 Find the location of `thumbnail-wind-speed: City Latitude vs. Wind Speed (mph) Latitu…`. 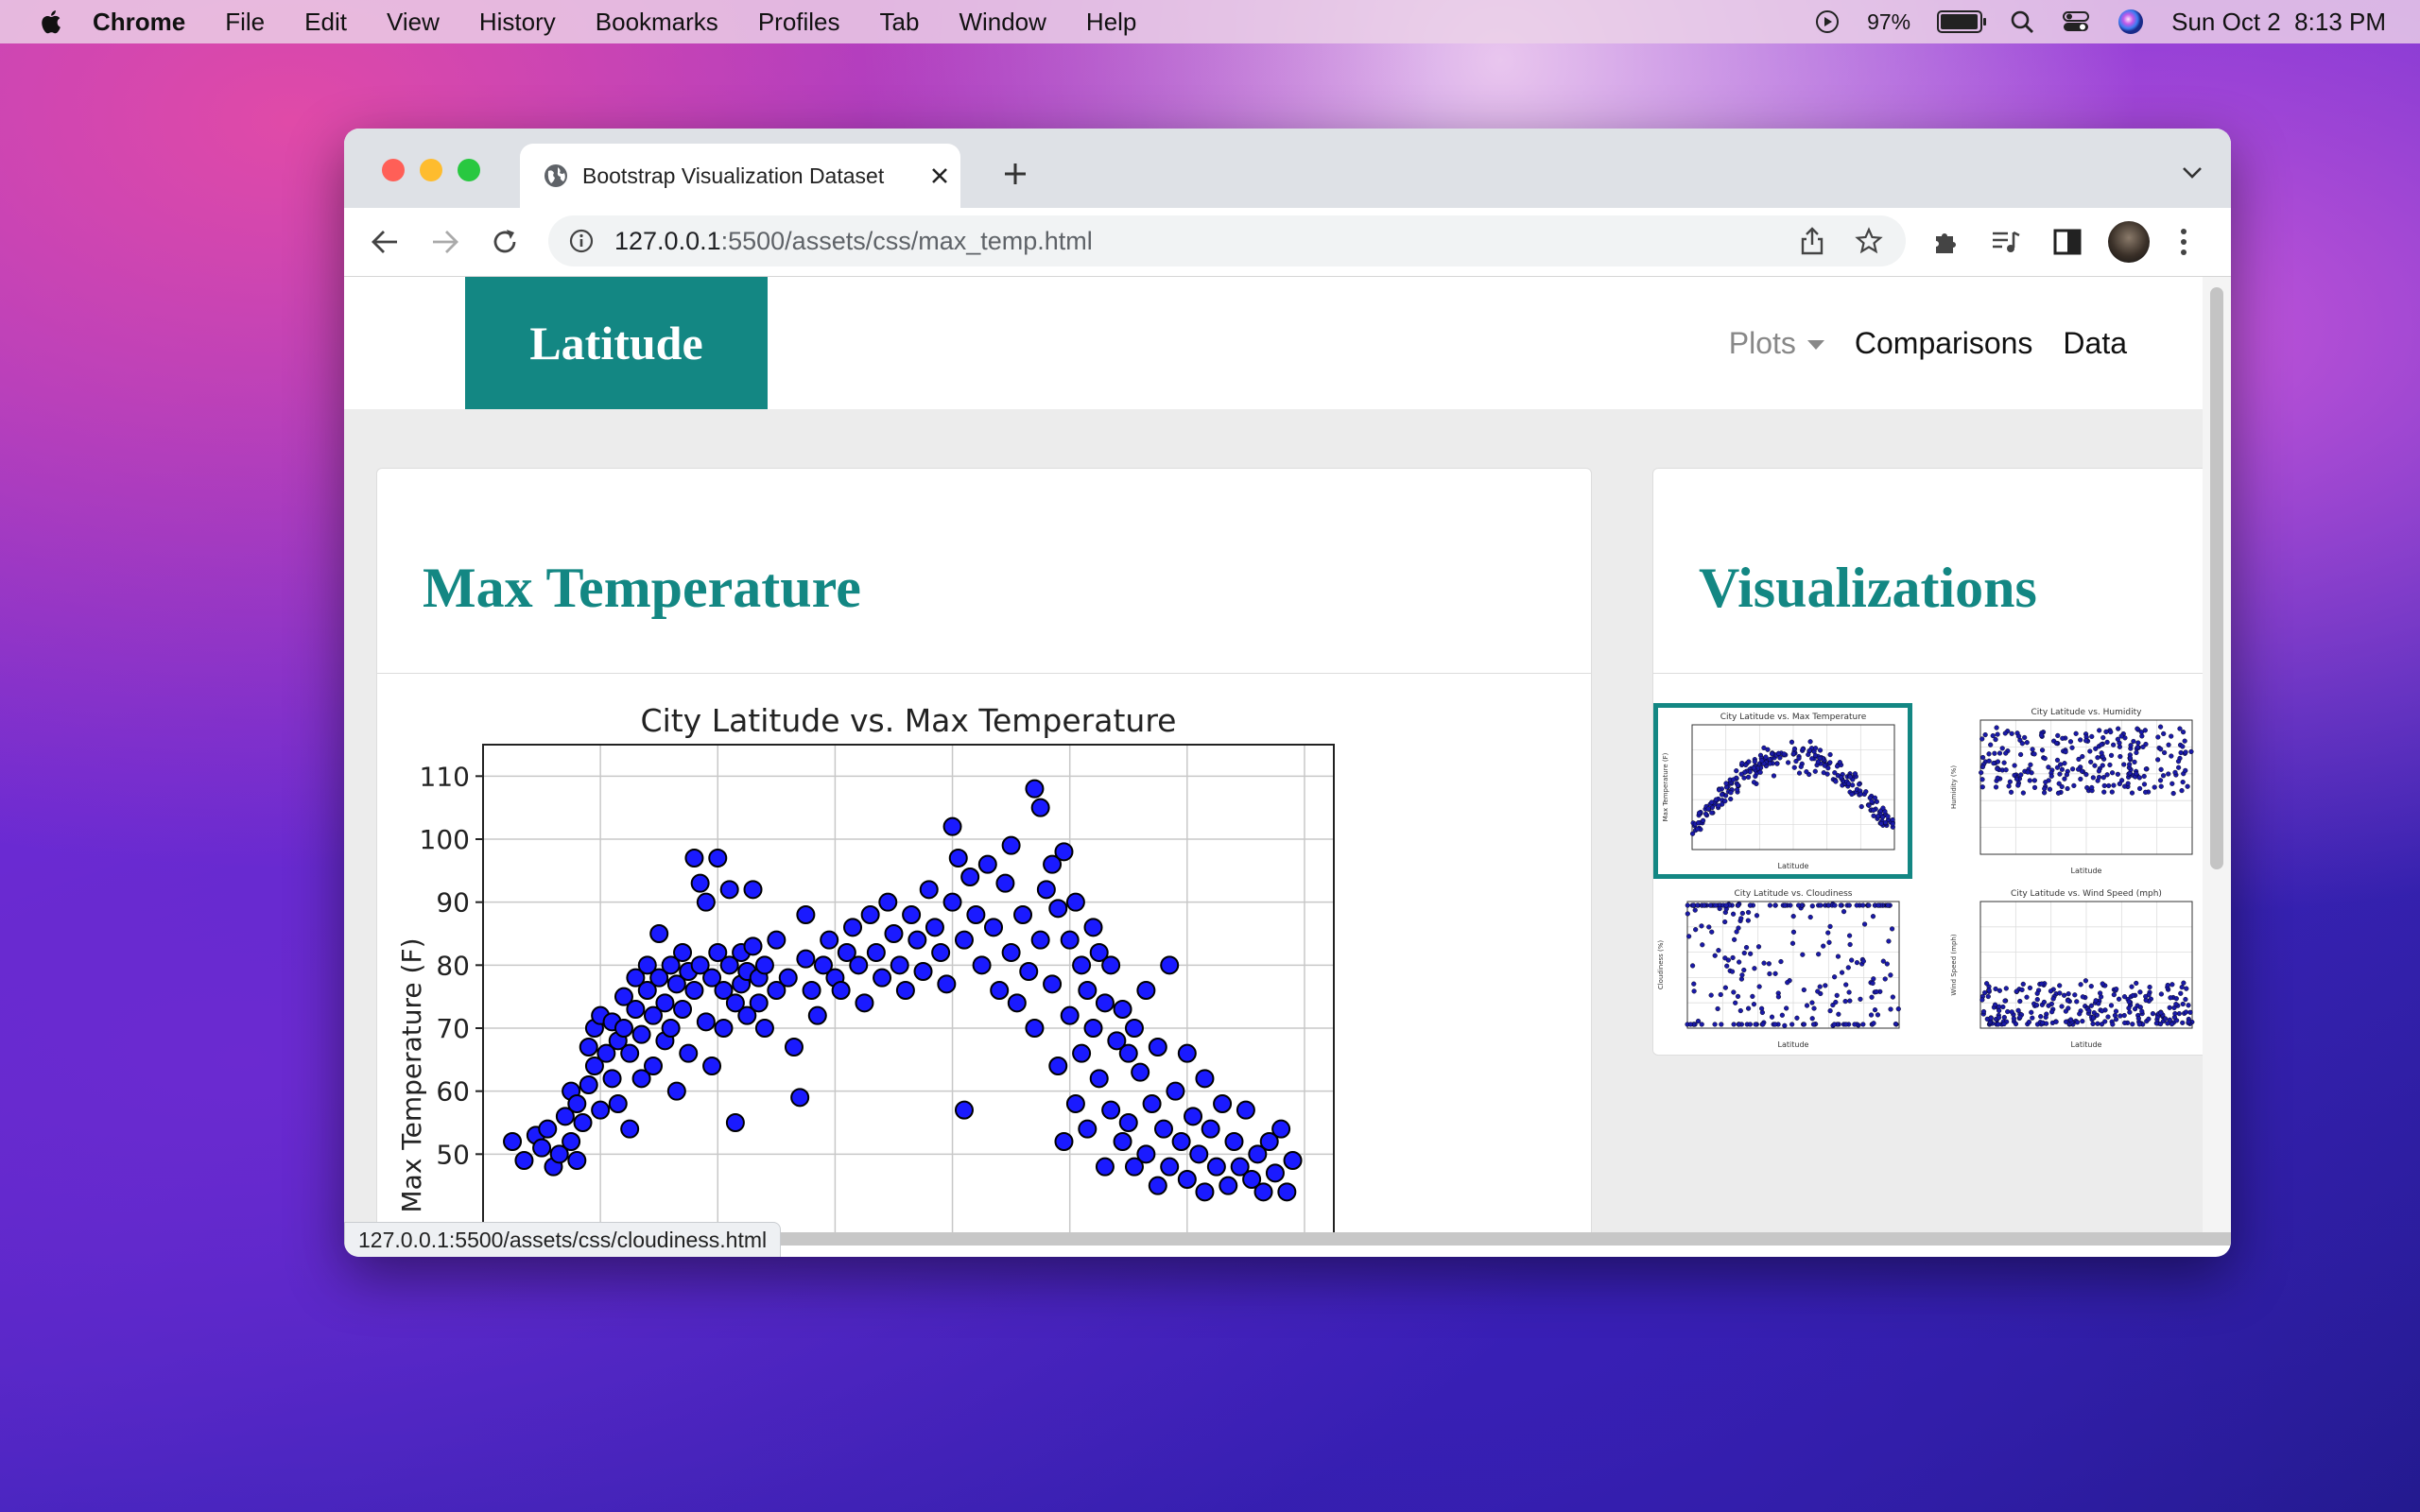

thumbnail-wind-speed: City Latitude vs. Wind Speed (mph) Latitu… is located at coordinates (2074, 969).